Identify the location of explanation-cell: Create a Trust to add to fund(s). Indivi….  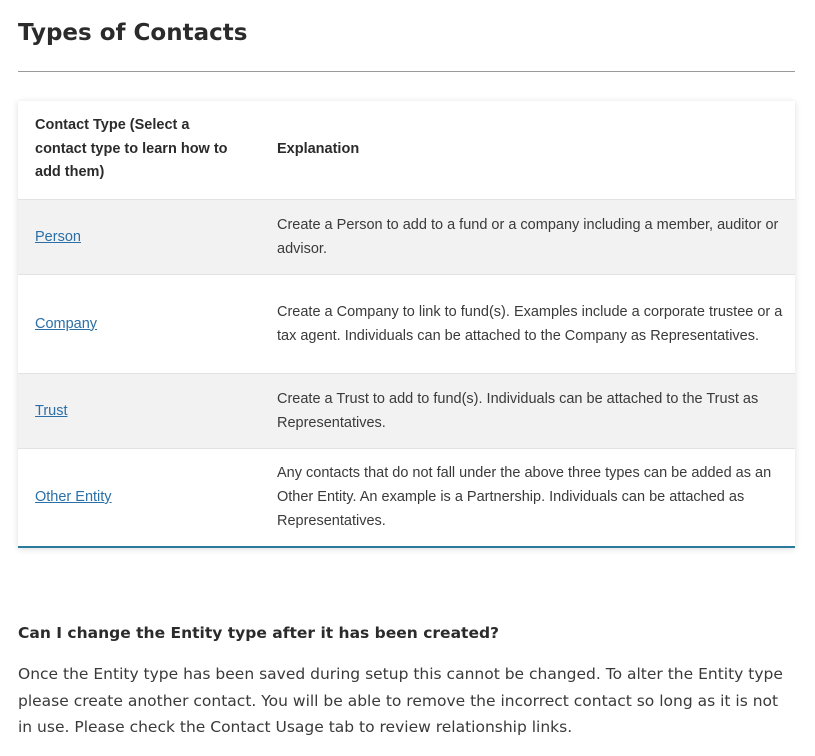
(527, 410).